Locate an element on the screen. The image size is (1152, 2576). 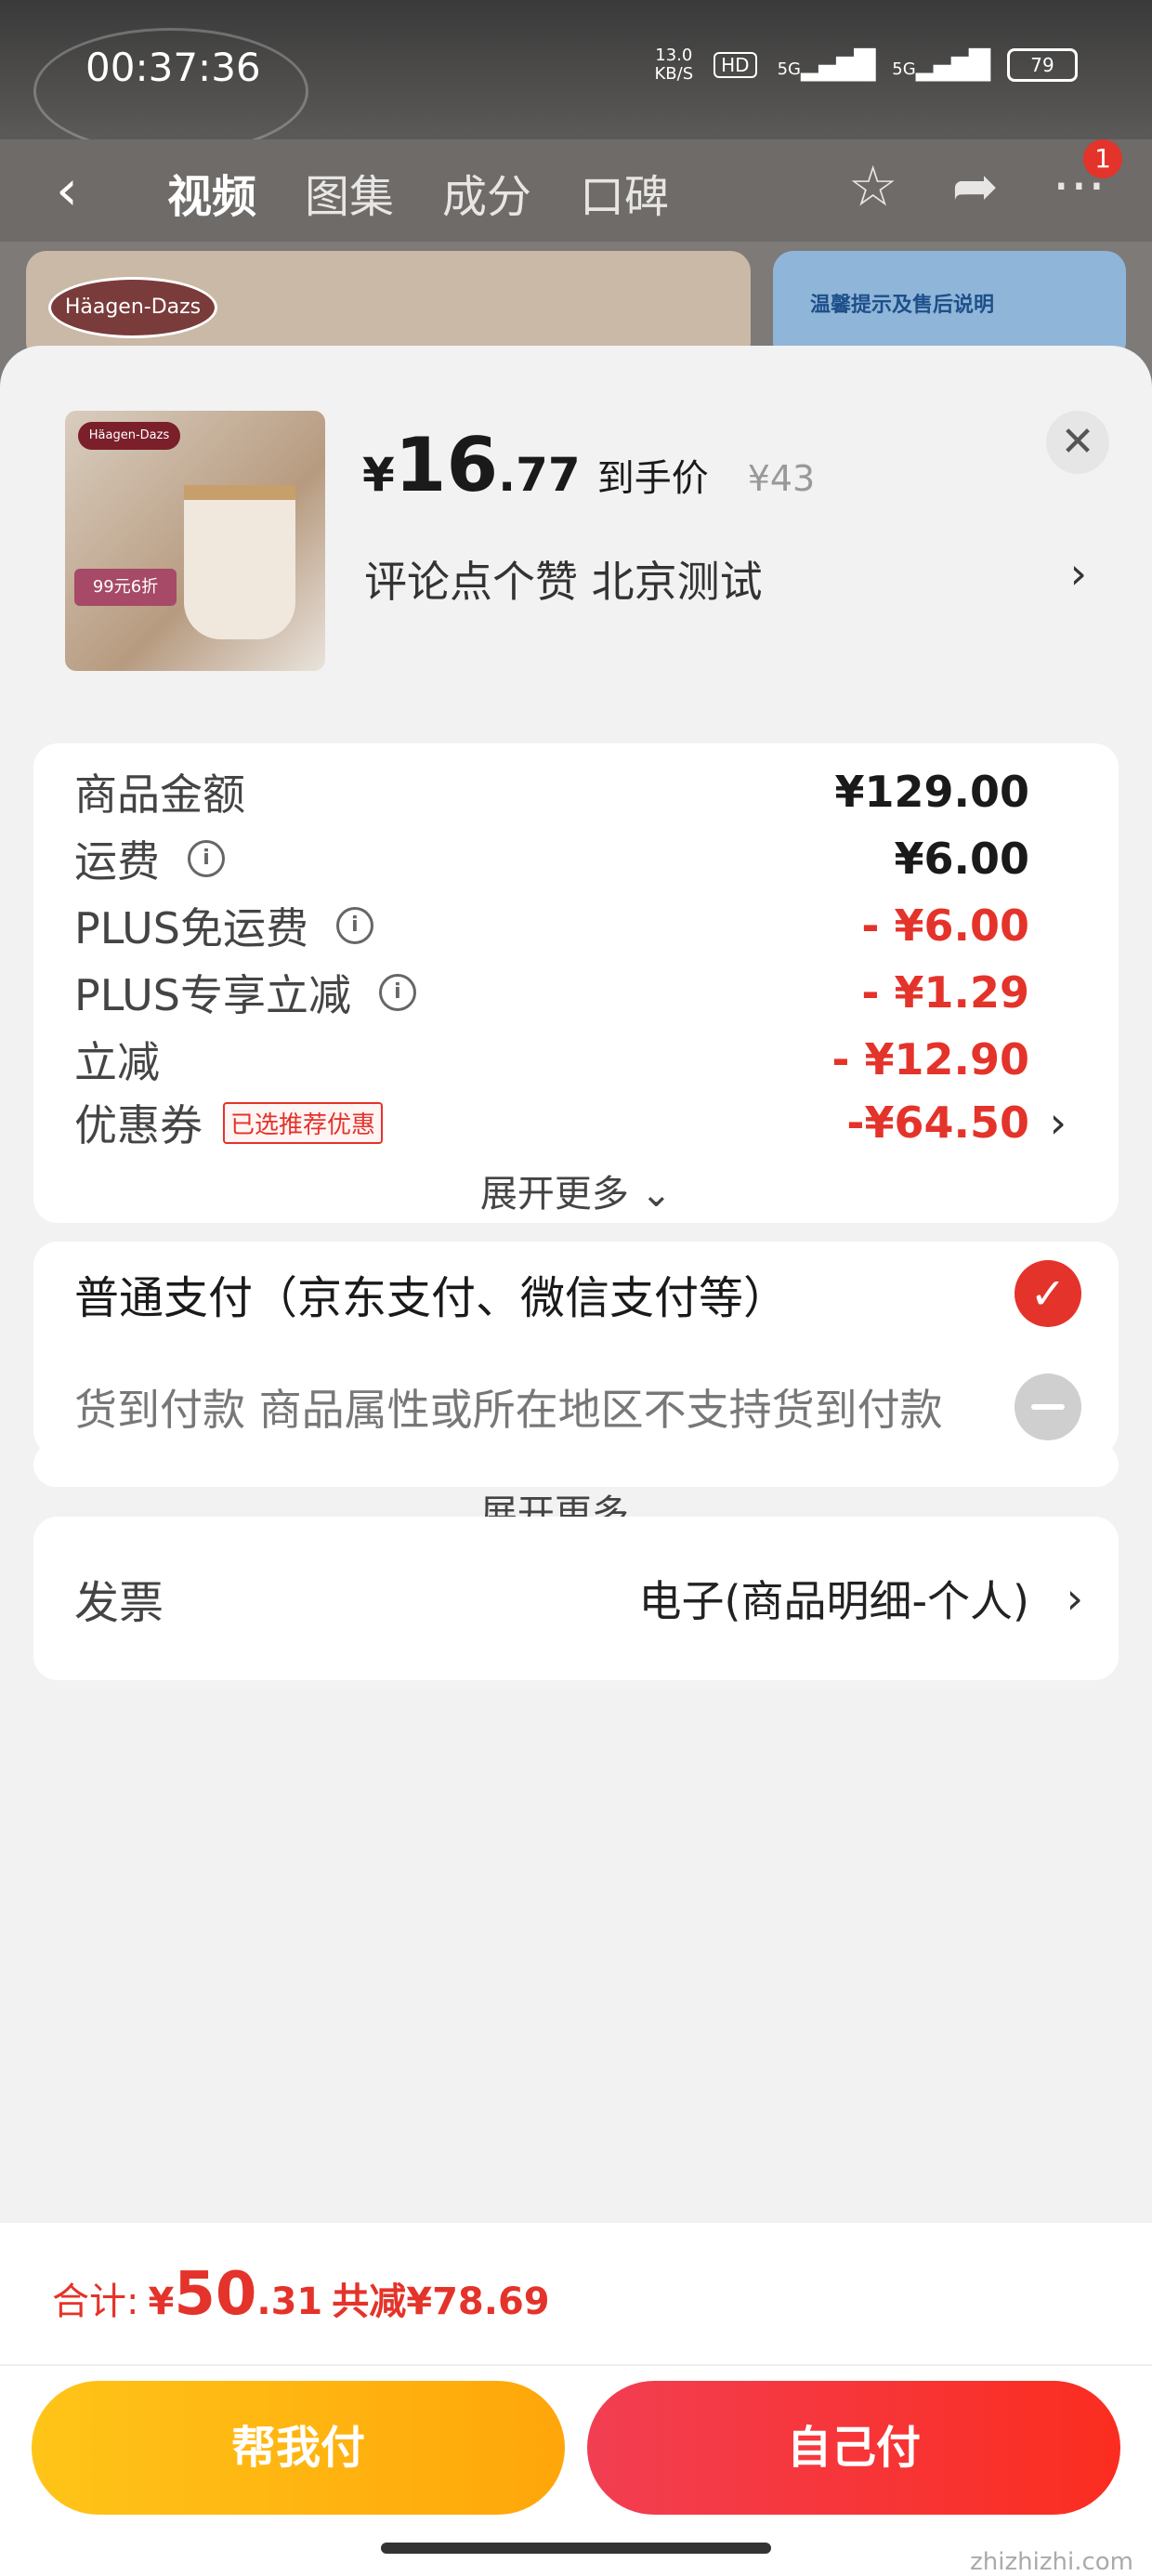
total-row: 合计: ¥ 50 .31 共减¥78.69 is located at coordinates (301, 2294).